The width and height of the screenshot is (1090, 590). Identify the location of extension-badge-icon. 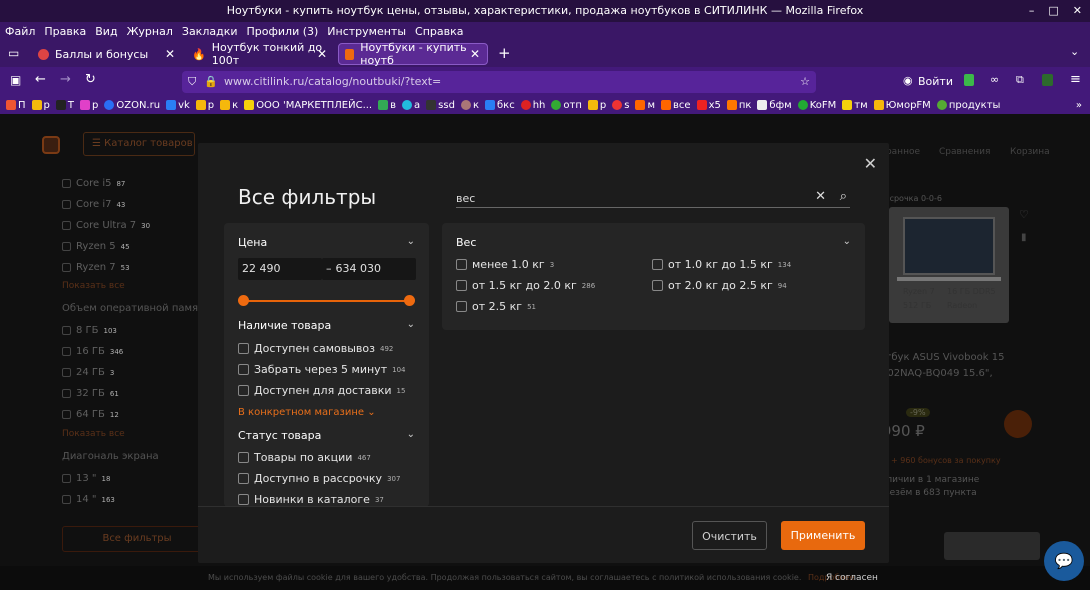
(1047, 80).